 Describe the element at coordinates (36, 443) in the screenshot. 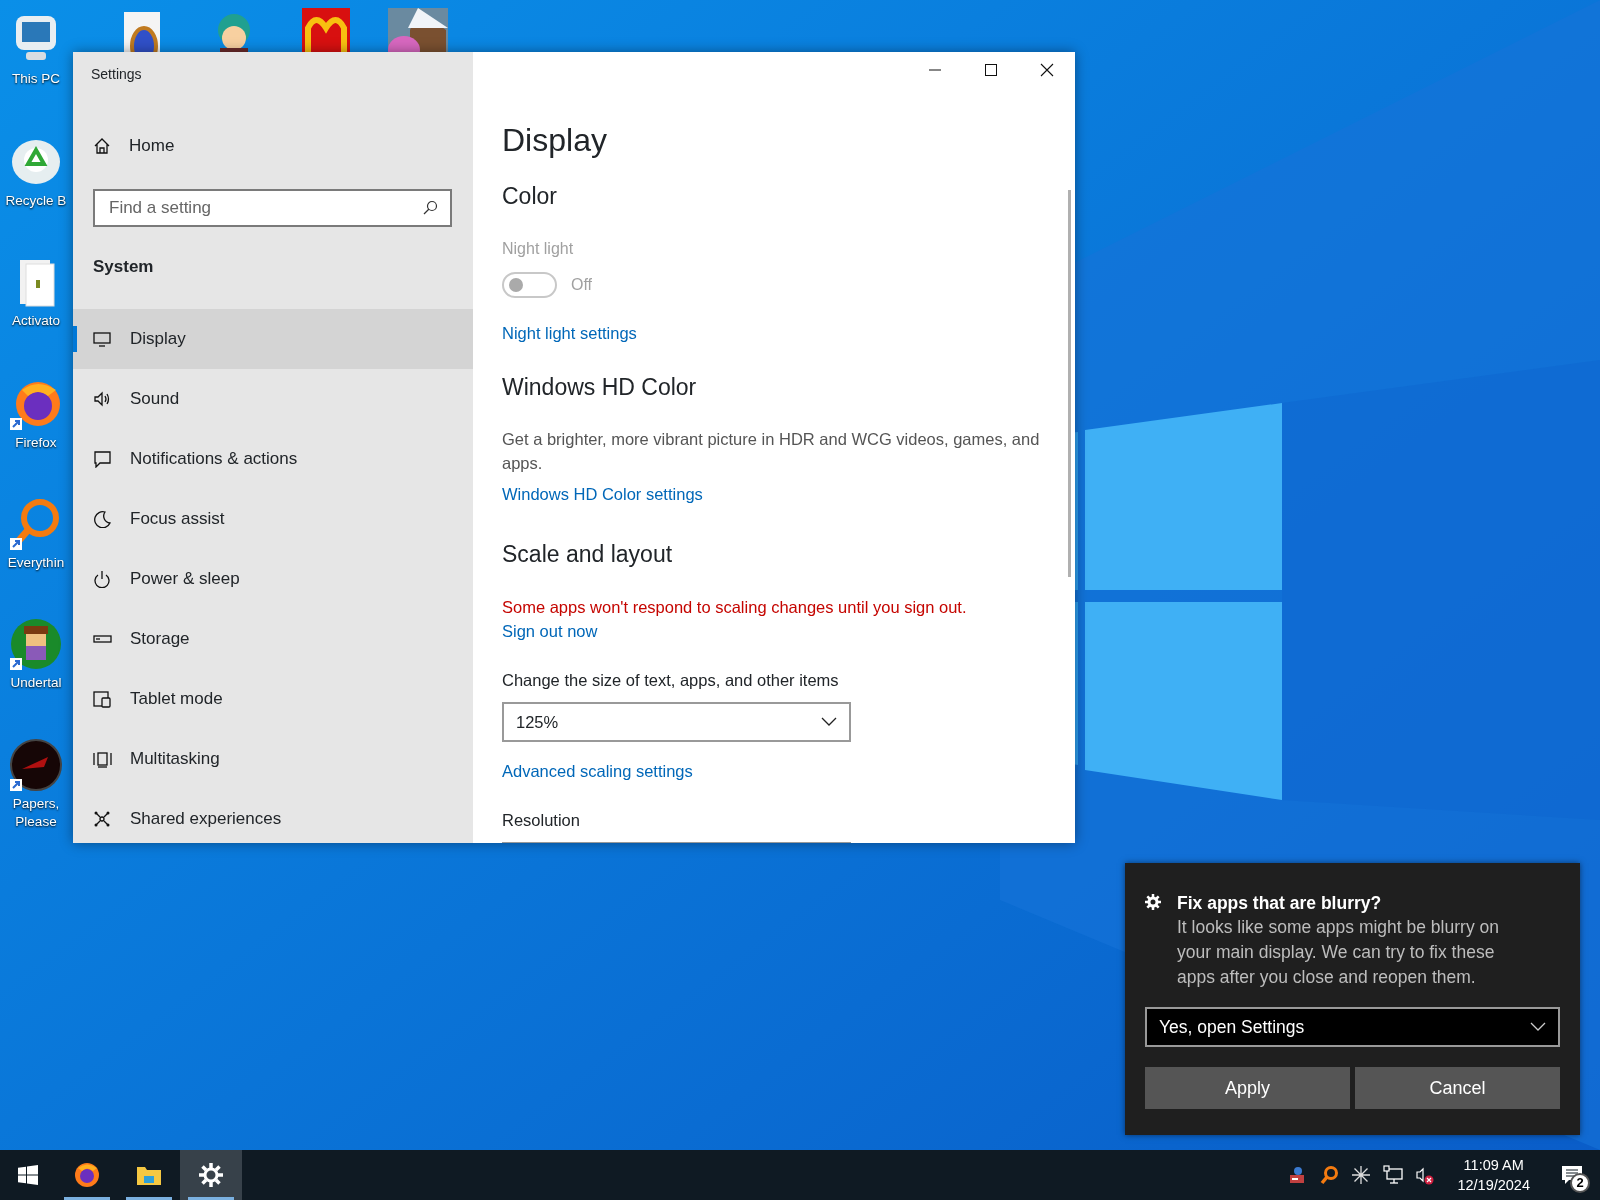

I see `icon-label: Firefox` at that location.